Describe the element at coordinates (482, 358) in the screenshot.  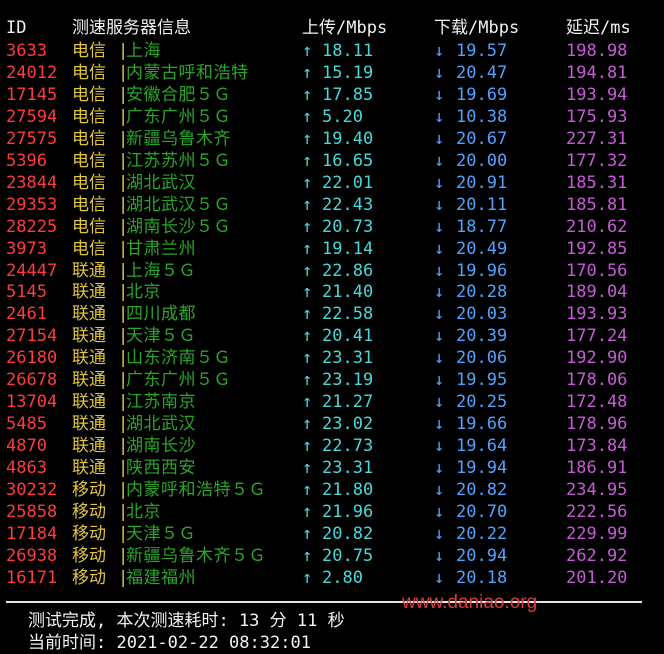
I see `download-speed: 20.06` at that location.